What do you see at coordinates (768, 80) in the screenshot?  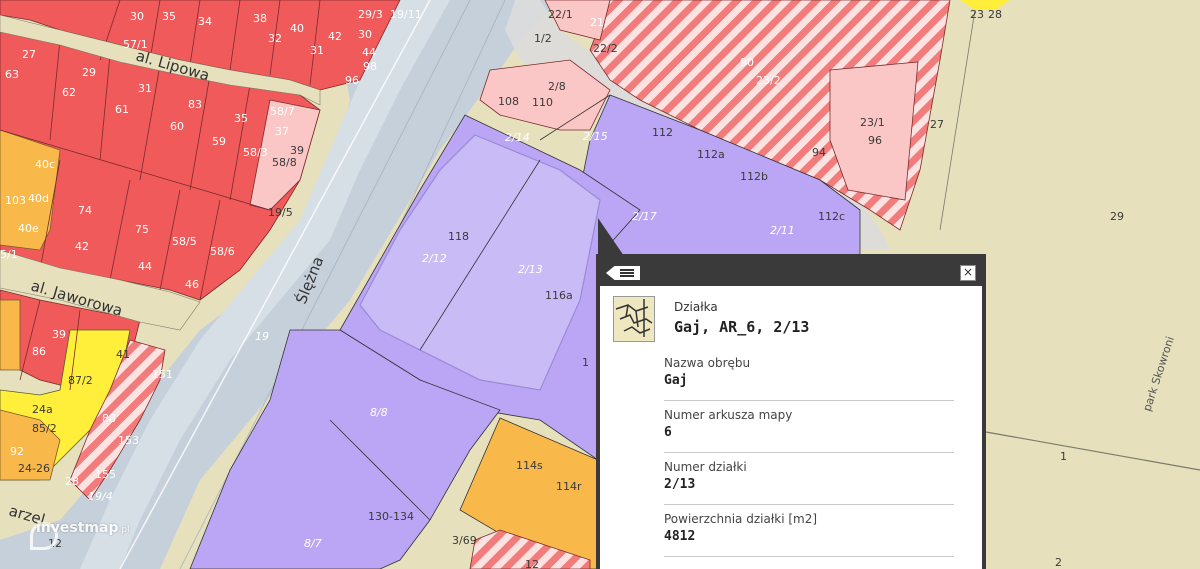 I see `parcel-label: 23/2` at bounding box center [768, 80].